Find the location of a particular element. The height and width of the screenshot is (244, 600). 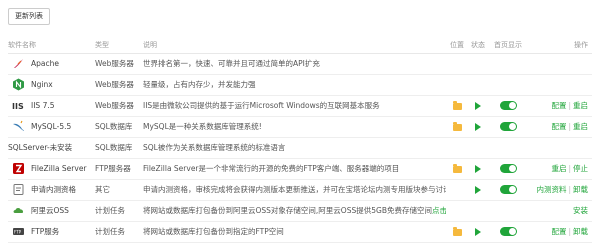

software-name: FTP服务 is located at coordinates (45, 231).